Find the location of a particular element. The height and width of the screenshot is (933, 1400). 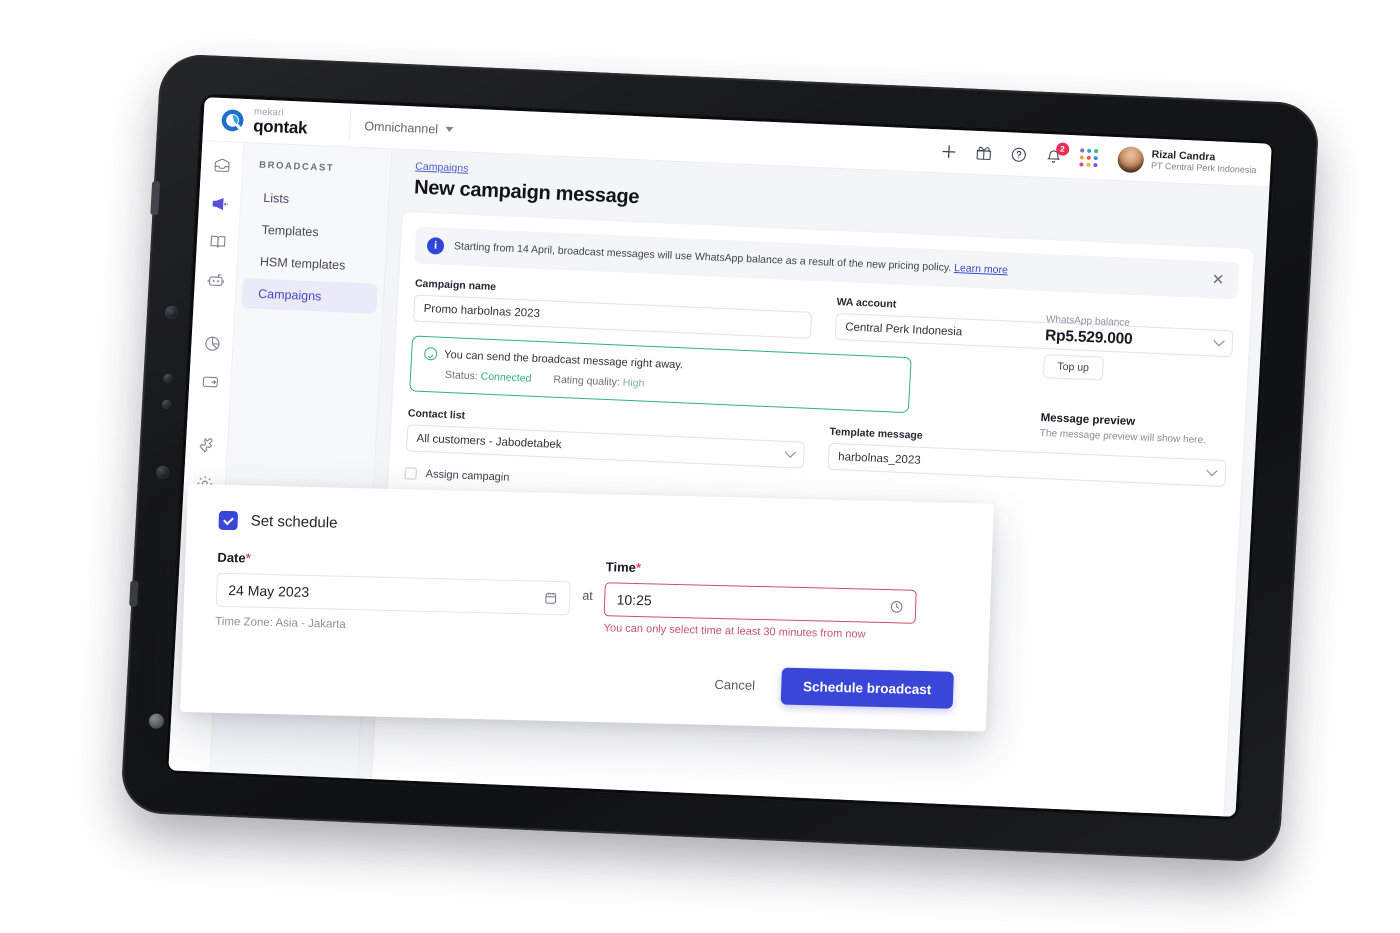

timezone-label: Time Zone: Asia - Jakarta is located at coordinates (280, 623).